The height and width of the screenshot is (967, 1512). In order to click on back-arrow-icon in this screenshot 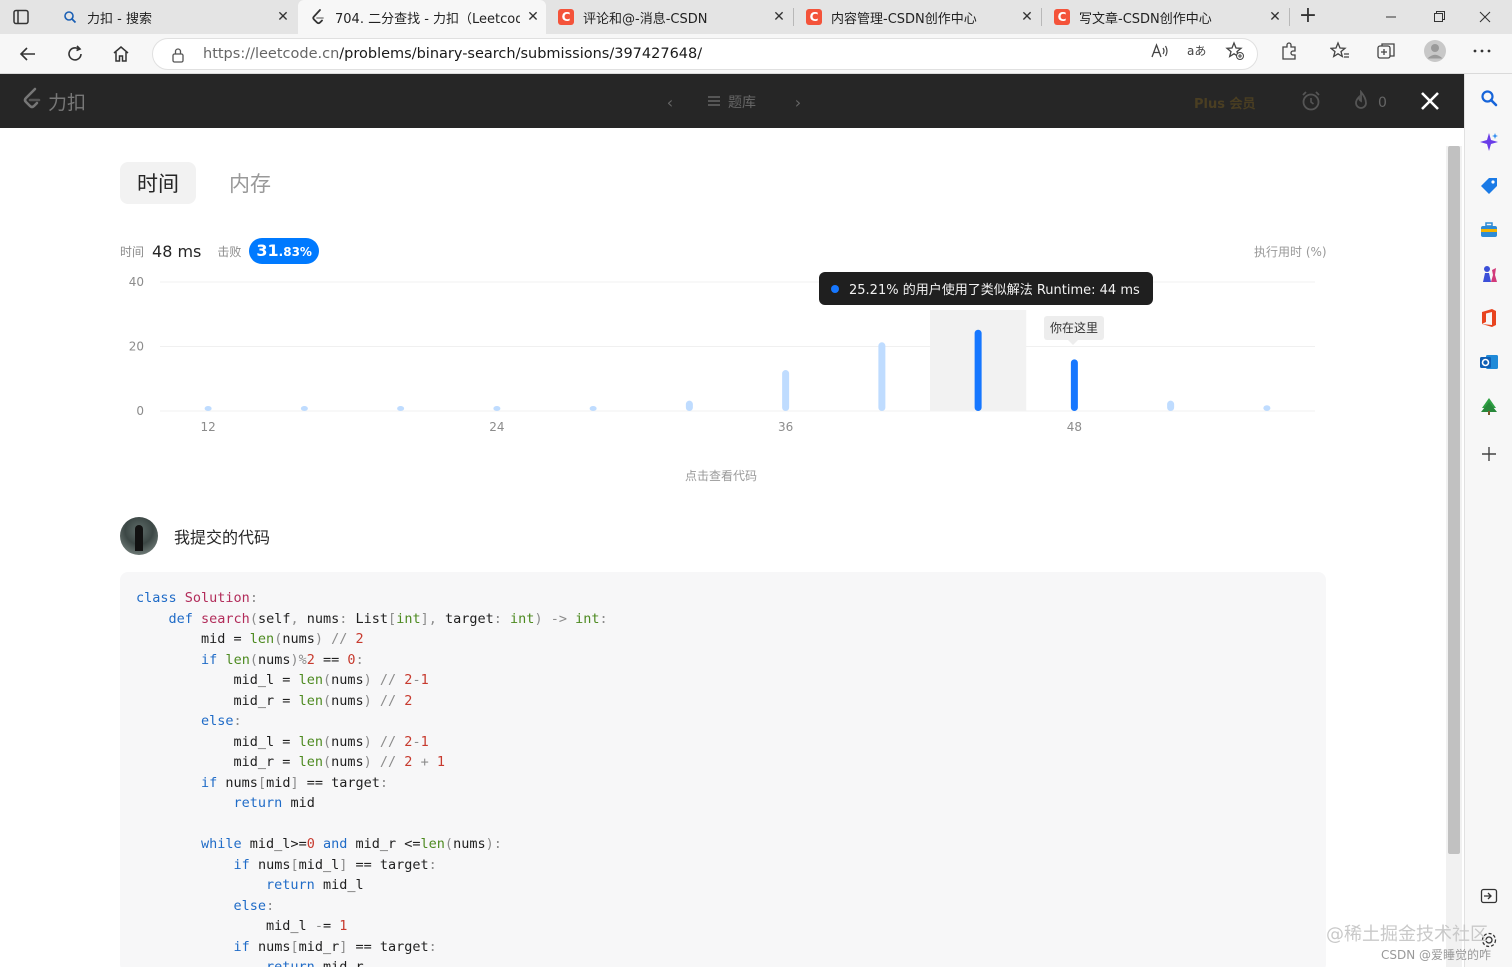, I will do `click(28, 54)`.